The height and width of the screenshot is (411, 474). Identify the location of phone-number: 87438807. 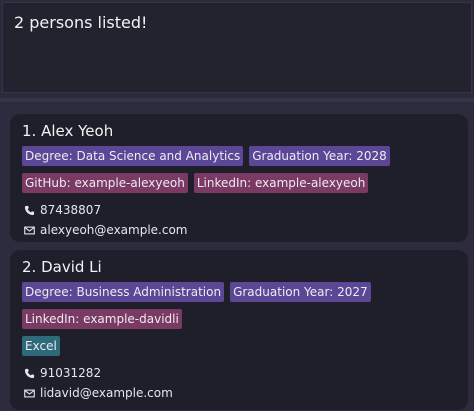
(71, 210).